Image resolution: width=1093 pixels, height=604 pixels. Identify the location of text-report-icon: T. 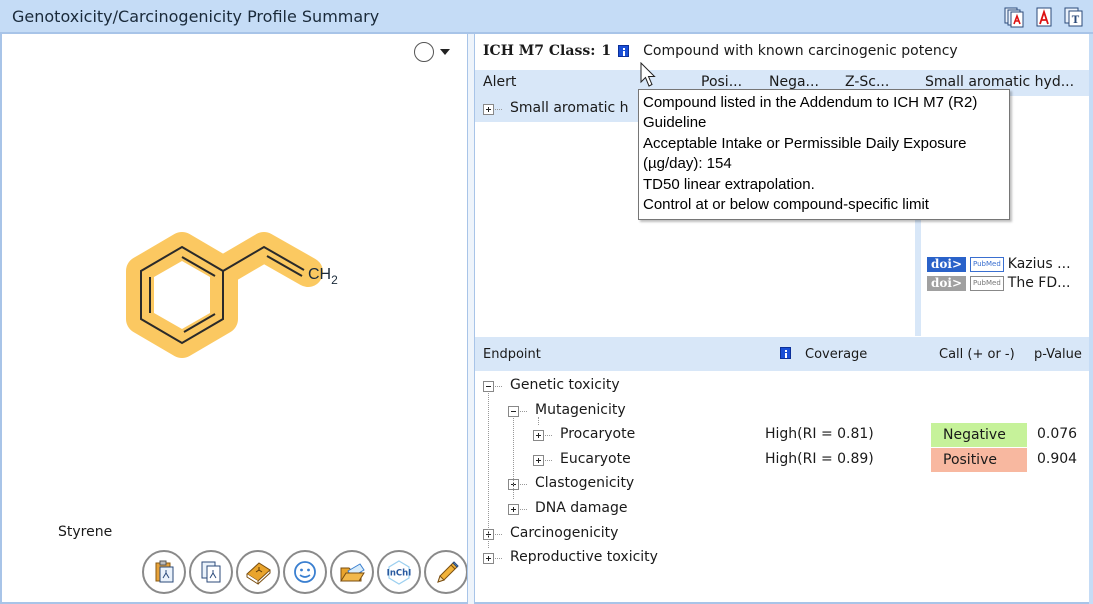
(1074, 17).